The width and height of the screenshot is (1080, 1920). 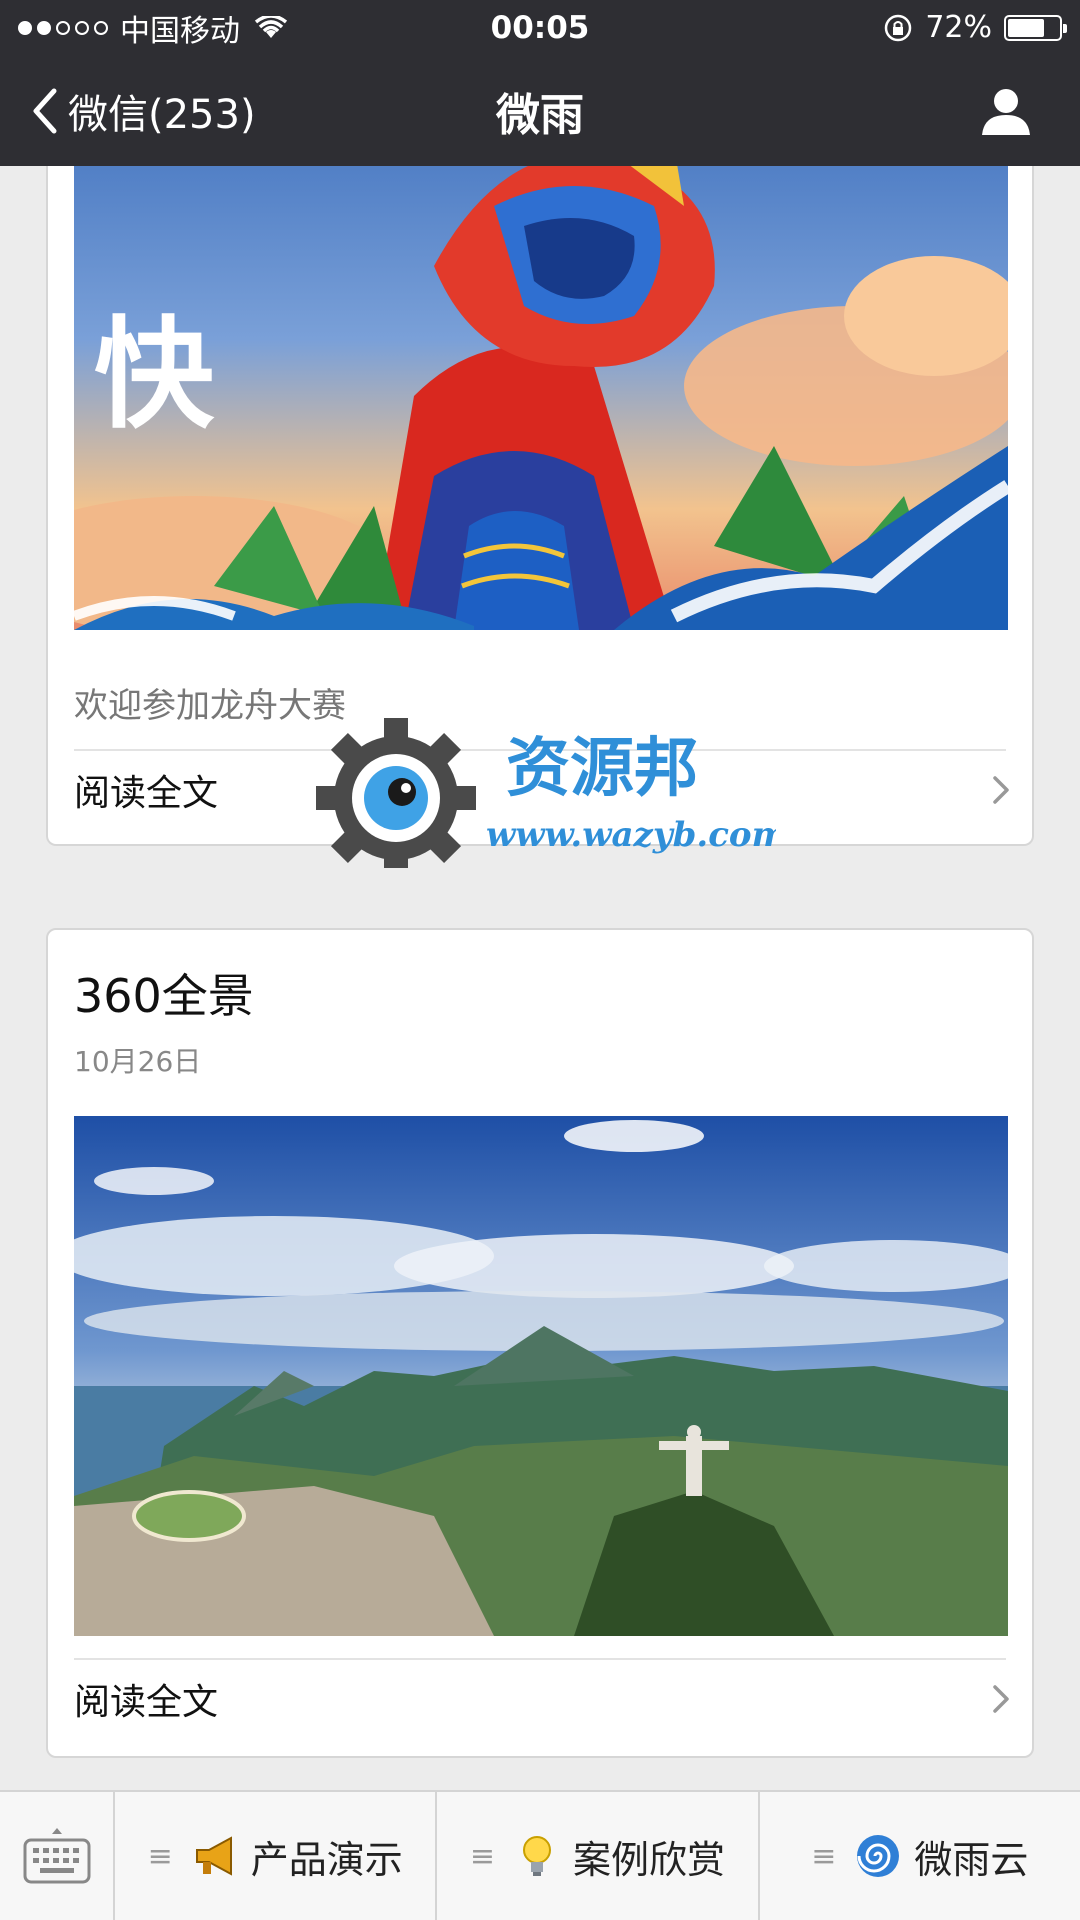 I want to click on keyboard-toggle-button, so click(x=57, y=1856).